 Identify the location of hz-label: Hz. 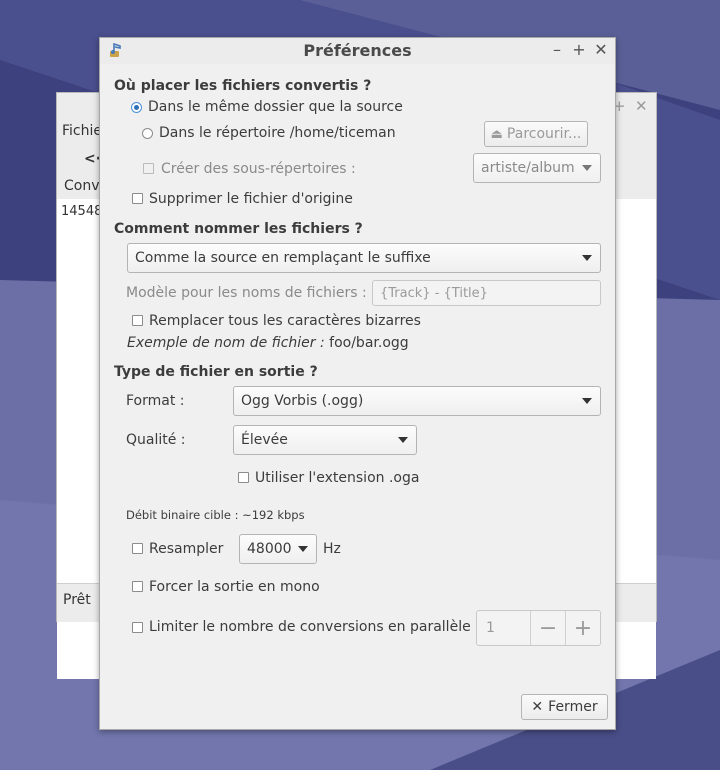
(332, 549).